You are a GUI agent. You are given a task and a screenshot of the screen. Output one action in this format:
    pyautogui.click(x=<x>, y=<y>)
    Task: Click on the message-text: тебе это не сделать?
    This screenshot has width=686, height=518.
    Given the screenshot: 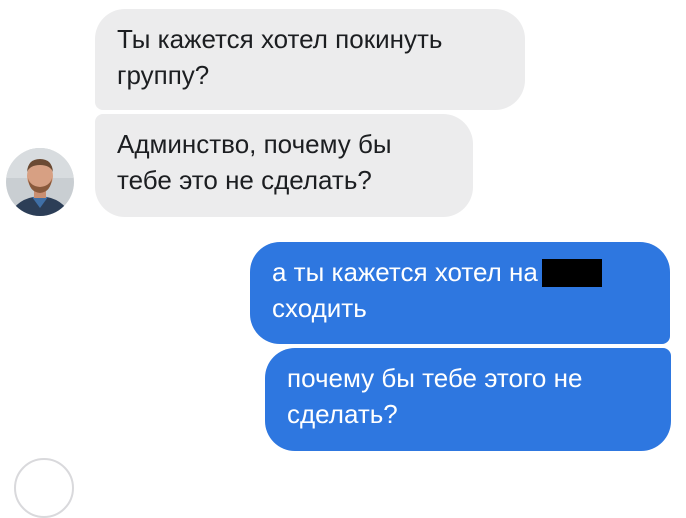 What is the action you would take?
    pyautogui.click(x=244, y=180)
    